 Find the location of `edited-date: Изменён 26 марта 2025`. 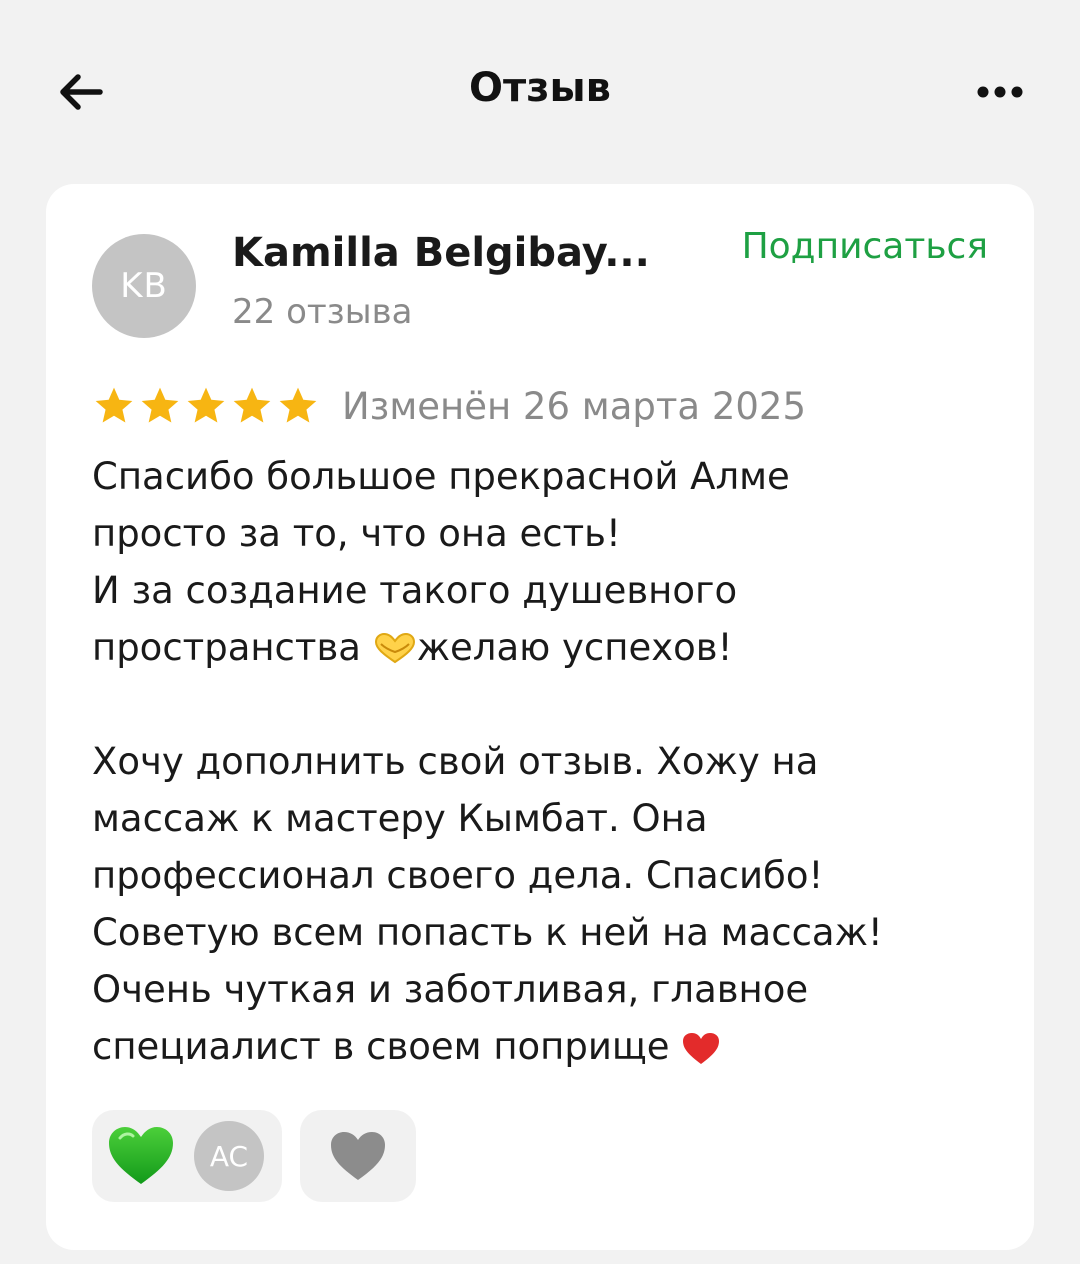

edited-date: Изменён 26 марта 2025 is located at coordinates (574, 406).